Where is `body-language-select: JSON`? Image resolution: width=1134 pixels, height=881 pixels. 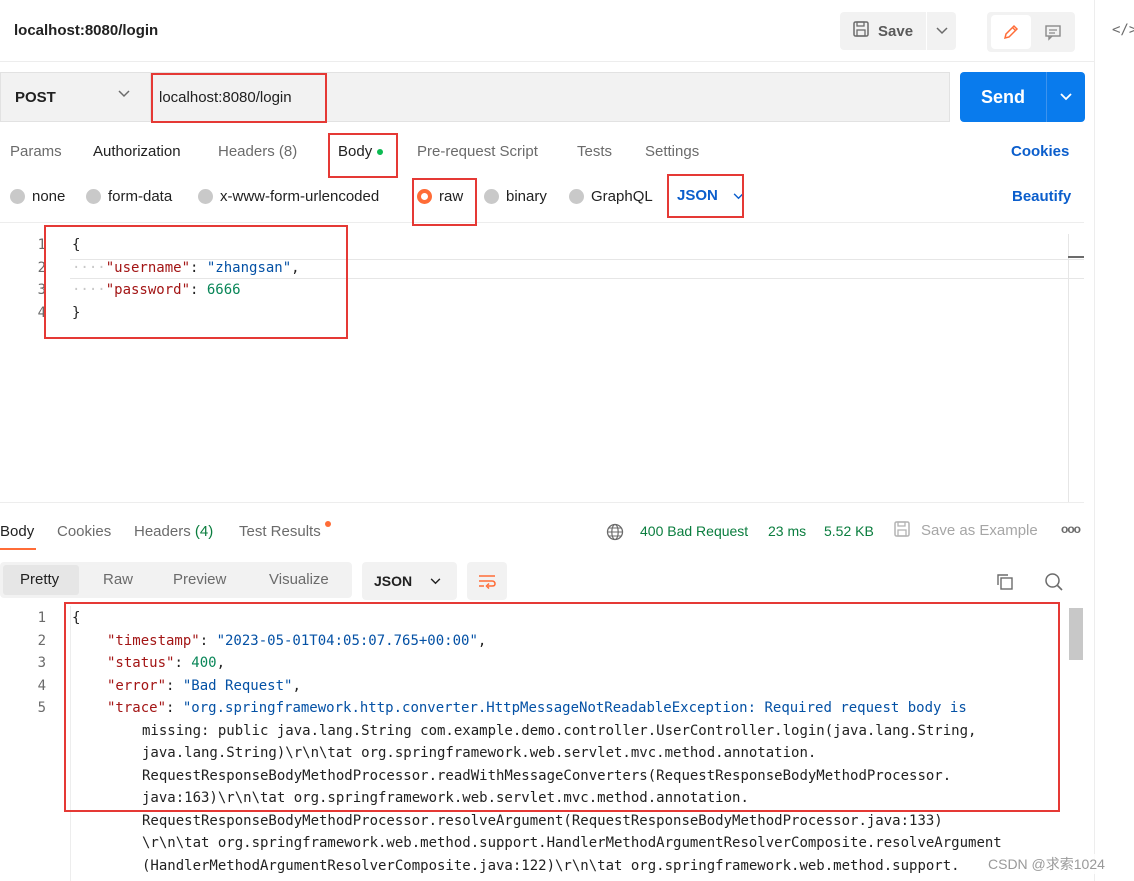
body-language-select: JSON is located at coordinates (697, 195).